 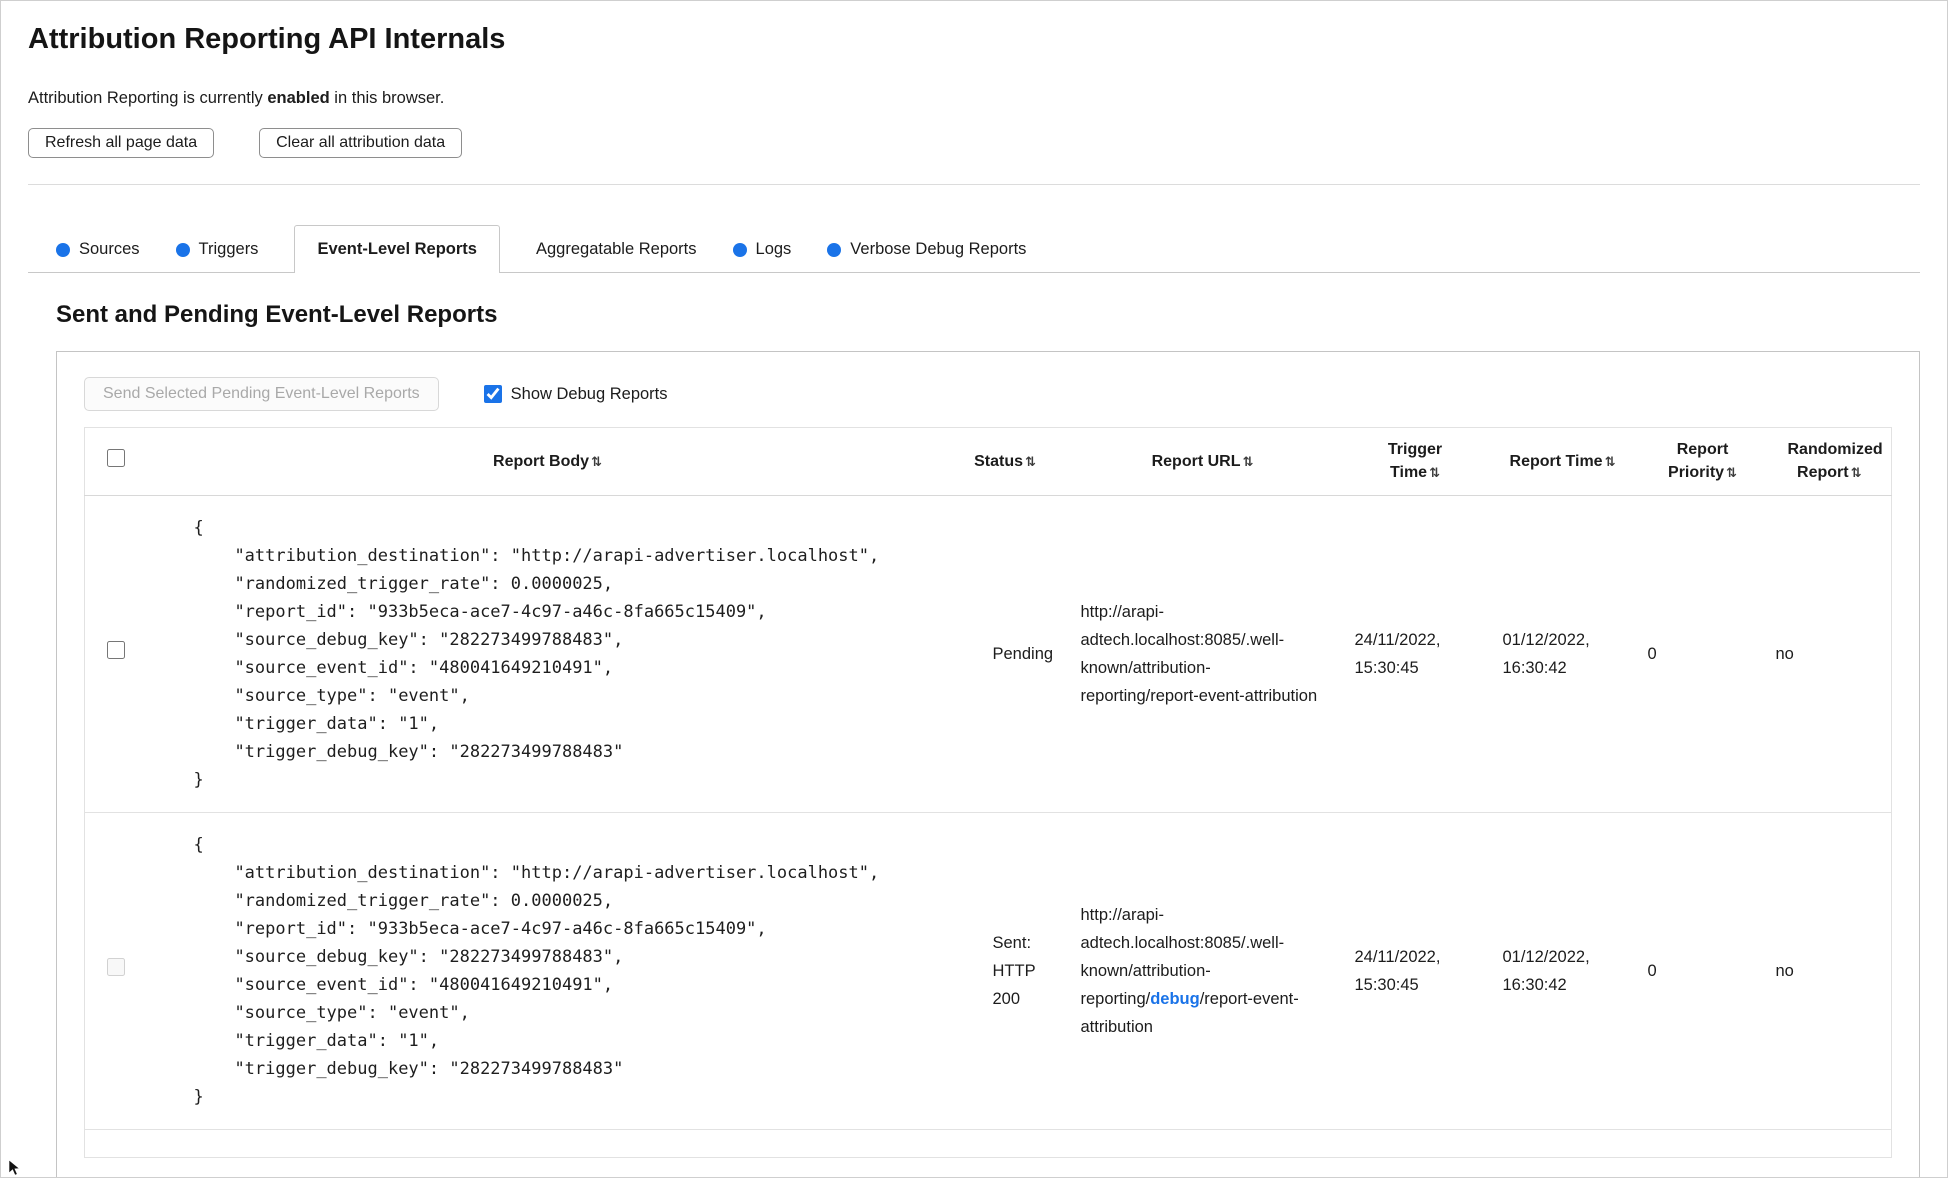 What do you see at coordinates (116, 458) in the screenshot?
I see `select-all-checkbox` at bounding box center [116, 458].